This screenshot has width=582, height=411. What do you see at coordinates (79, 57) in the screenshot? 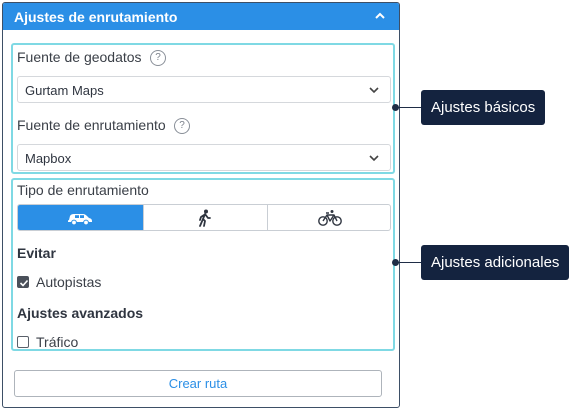
I see `geodata-source-label: Fuente de geodatos` at bounding box center [79, 57].